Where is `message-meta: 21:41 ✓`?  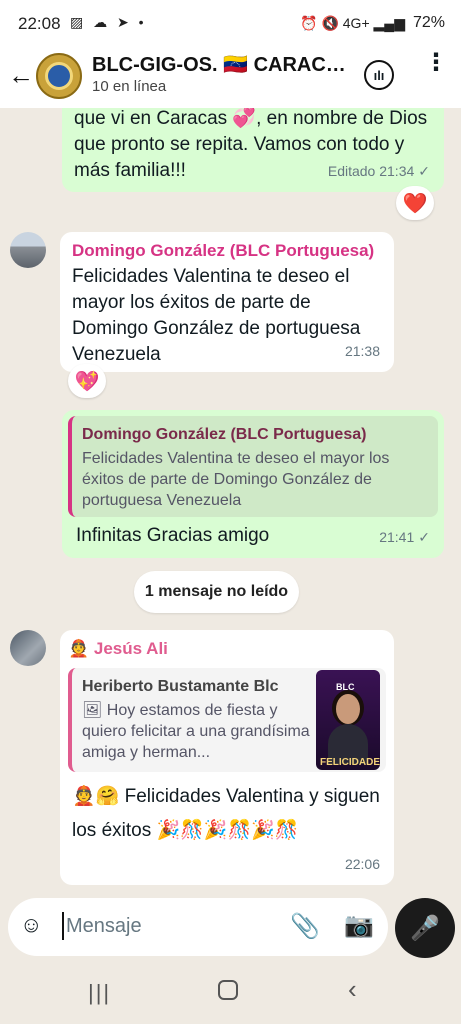
message-meta: 21:41 ✓ is located at coordinates (404, 537).